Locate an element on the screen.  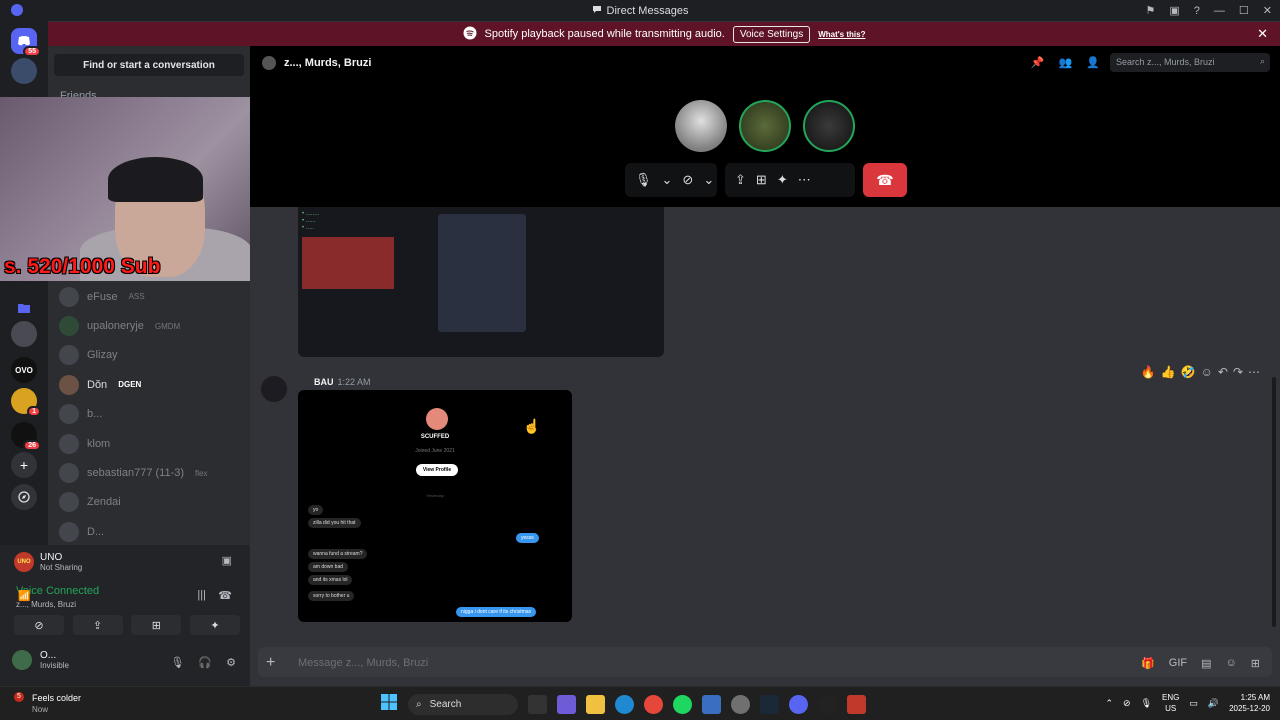
soundboard-button: ✦ is located at coordinates (214, 625).